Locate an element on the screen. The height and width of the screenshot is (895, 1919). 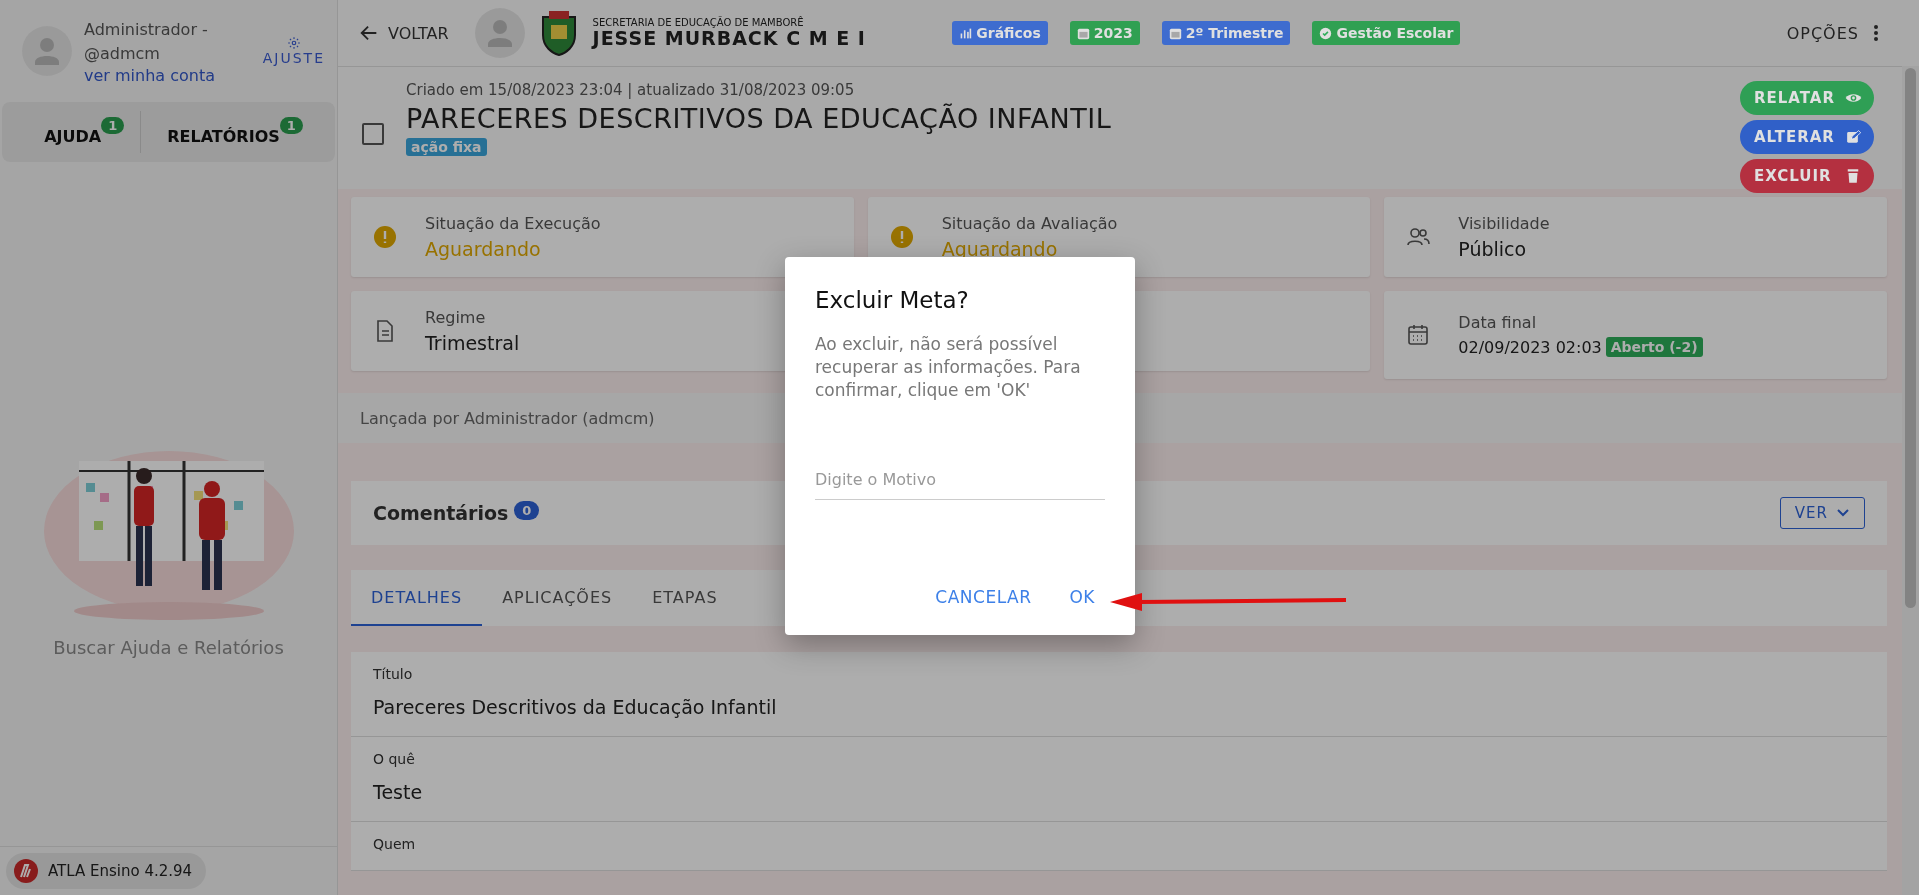
field-label: O quê is located at coordinates (394, 759).